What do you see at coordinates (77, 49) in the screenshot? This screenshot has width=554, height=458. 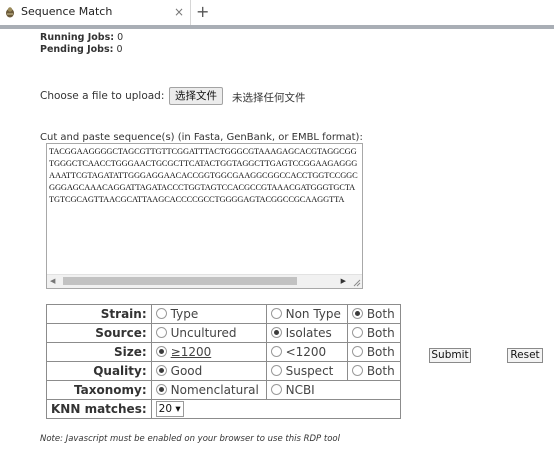 I see `pending-jobs-label: Pending Jobs:` at bounding box center [77, 49].